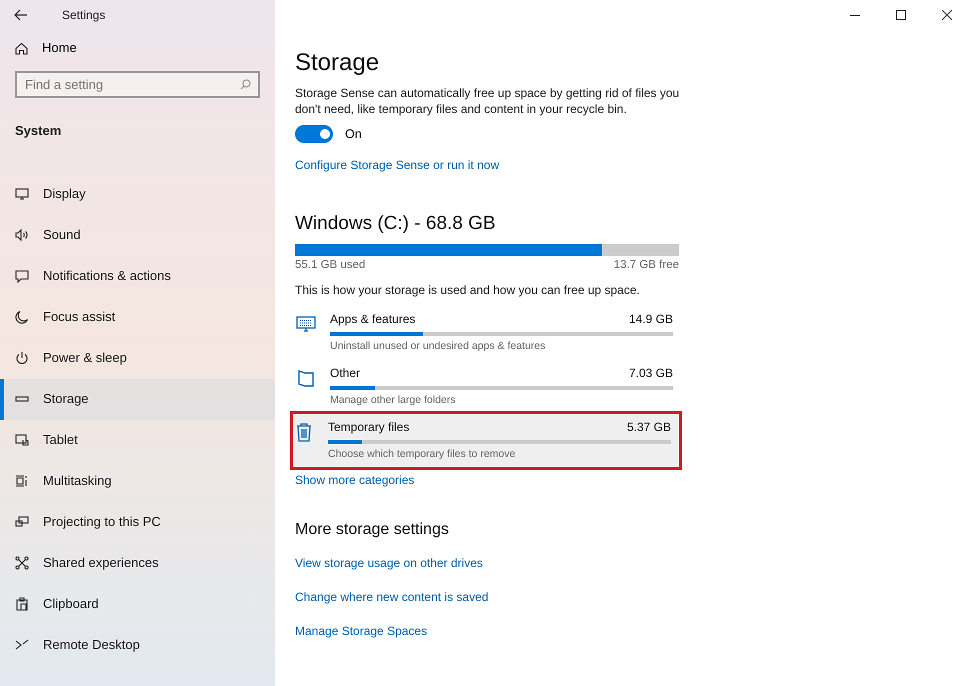 This screenshot has height=686, width=970. Describe the element at coordinates (354, 480) in the screenshot. I see `show-more-link: Show more categories` at that location.